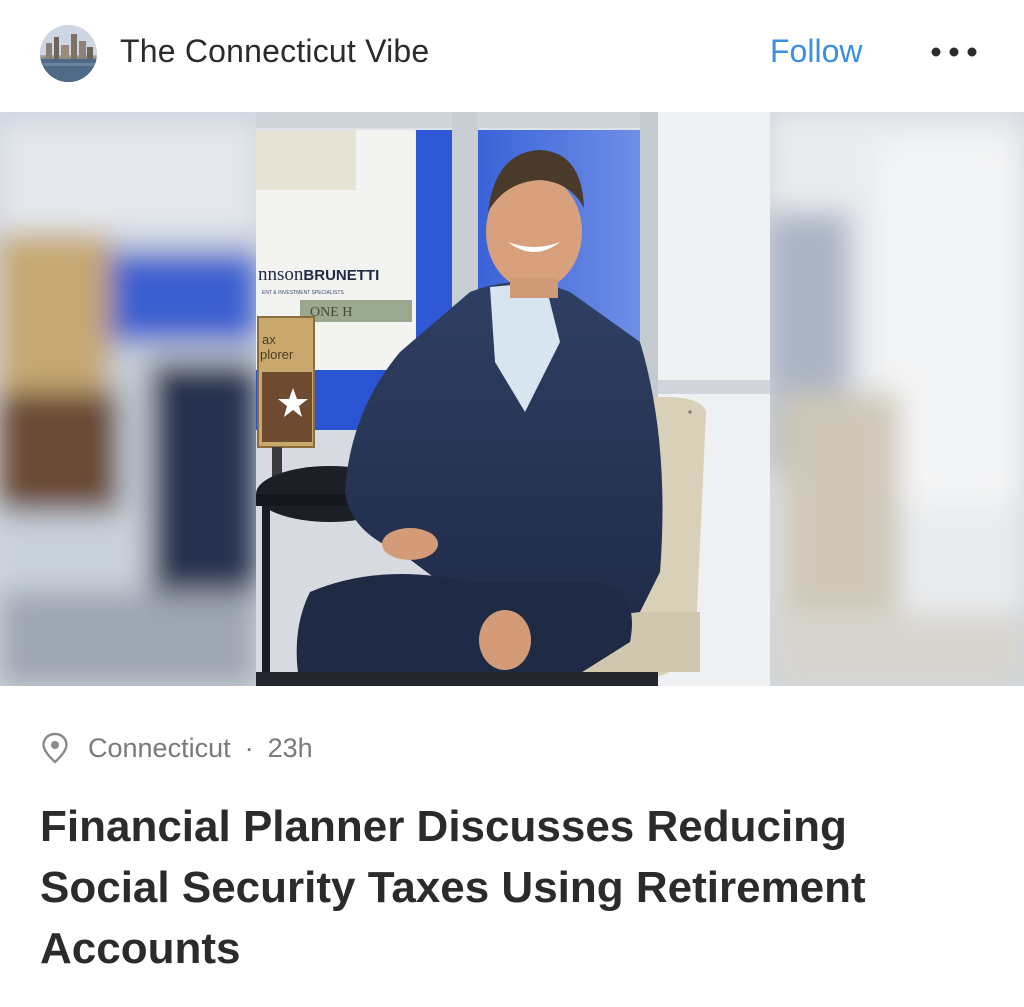 The width and height of the screenshot is (1024, 1007). I want to click on post-meta: Connecticut · 23h, so click(176, 748).